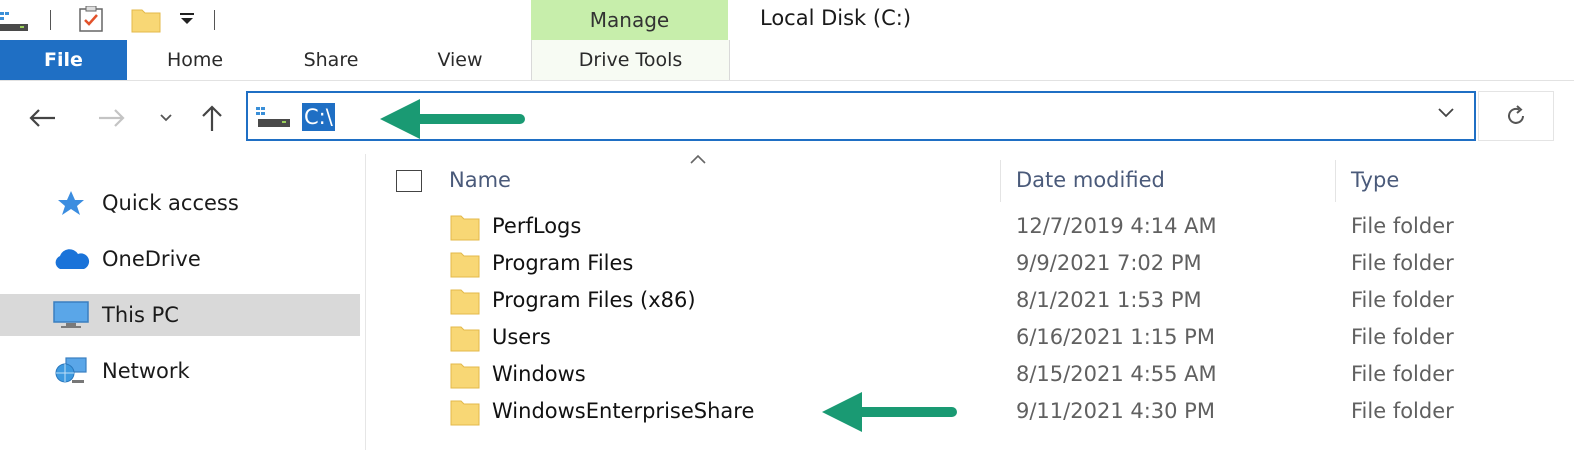  I want to click on file-name: Users, so click(521, 337).